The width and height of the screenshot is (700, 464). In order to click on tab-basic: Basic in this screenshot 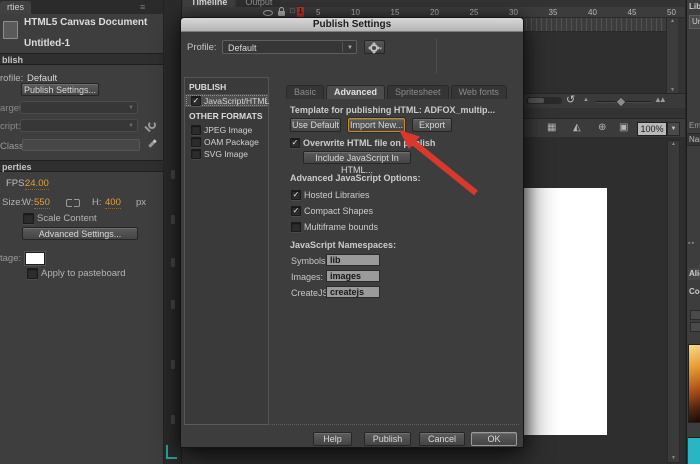, I will do `click(305, 92)`.